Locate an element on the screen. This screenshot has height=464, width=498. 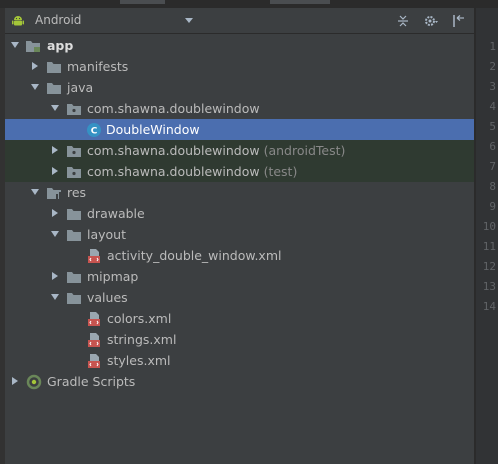
tree-item-label: res is located at coordinates (77, 192).